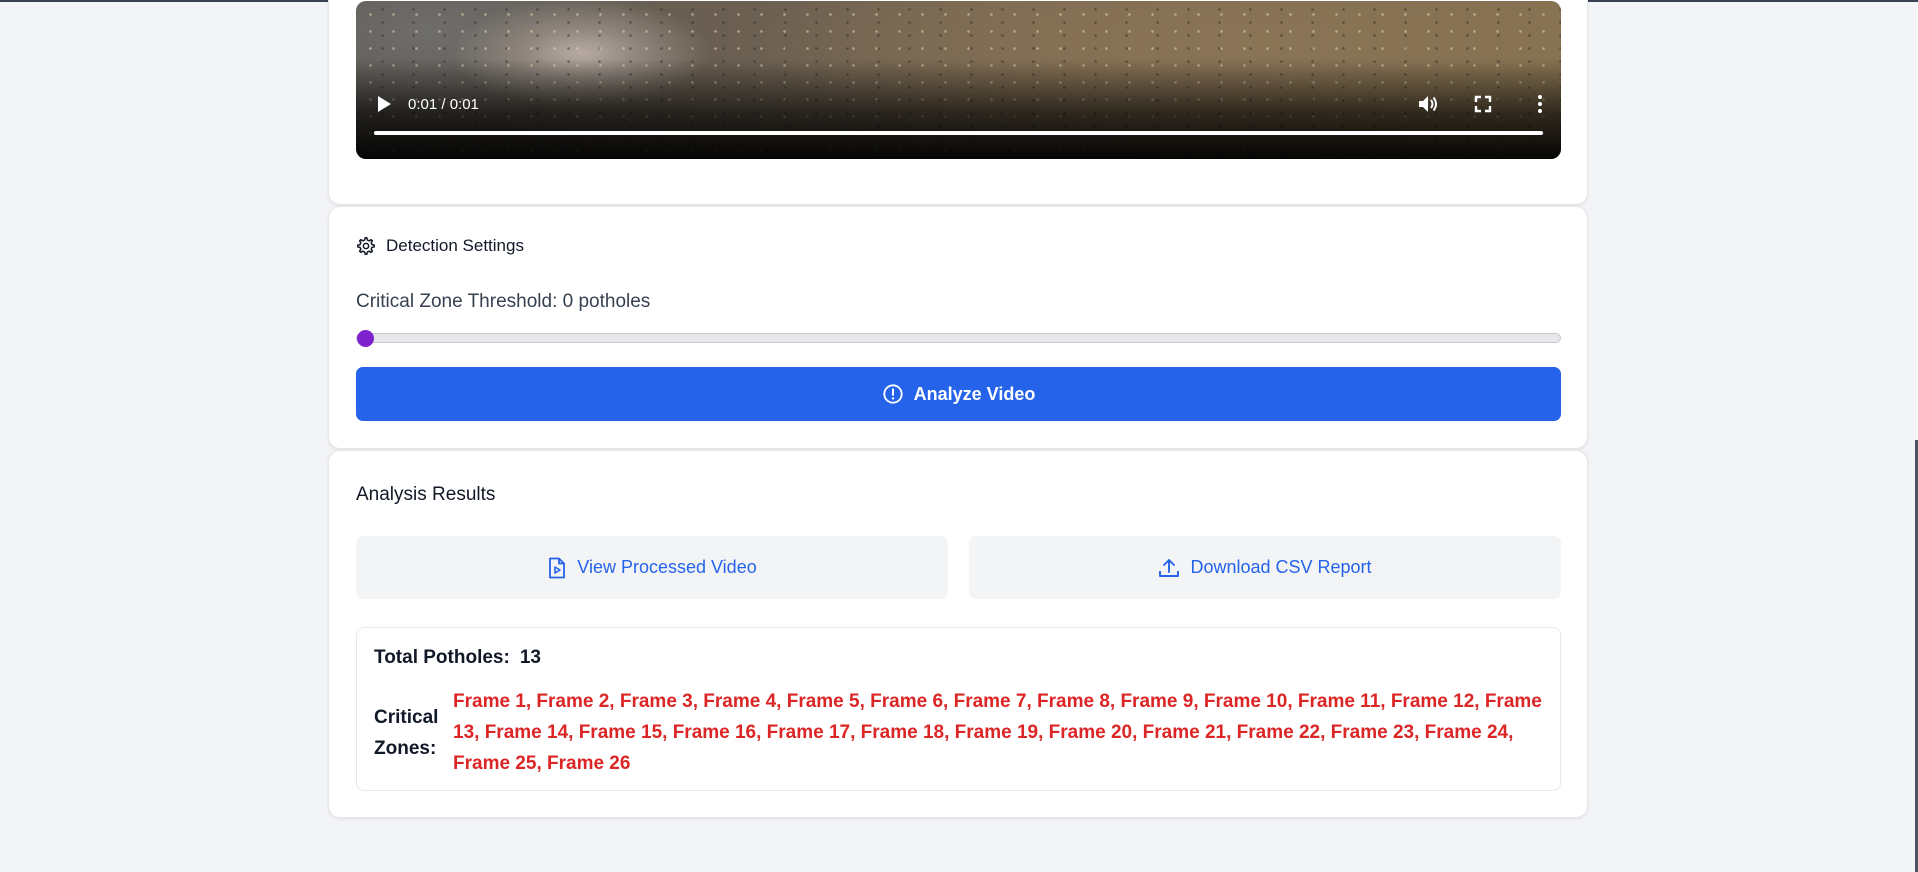 This screenshot has height=872, width=1918. What do you see at coordinates (557, 567) in the screenshot?
I see `video-file-icon` at bounding box center [557, 567].